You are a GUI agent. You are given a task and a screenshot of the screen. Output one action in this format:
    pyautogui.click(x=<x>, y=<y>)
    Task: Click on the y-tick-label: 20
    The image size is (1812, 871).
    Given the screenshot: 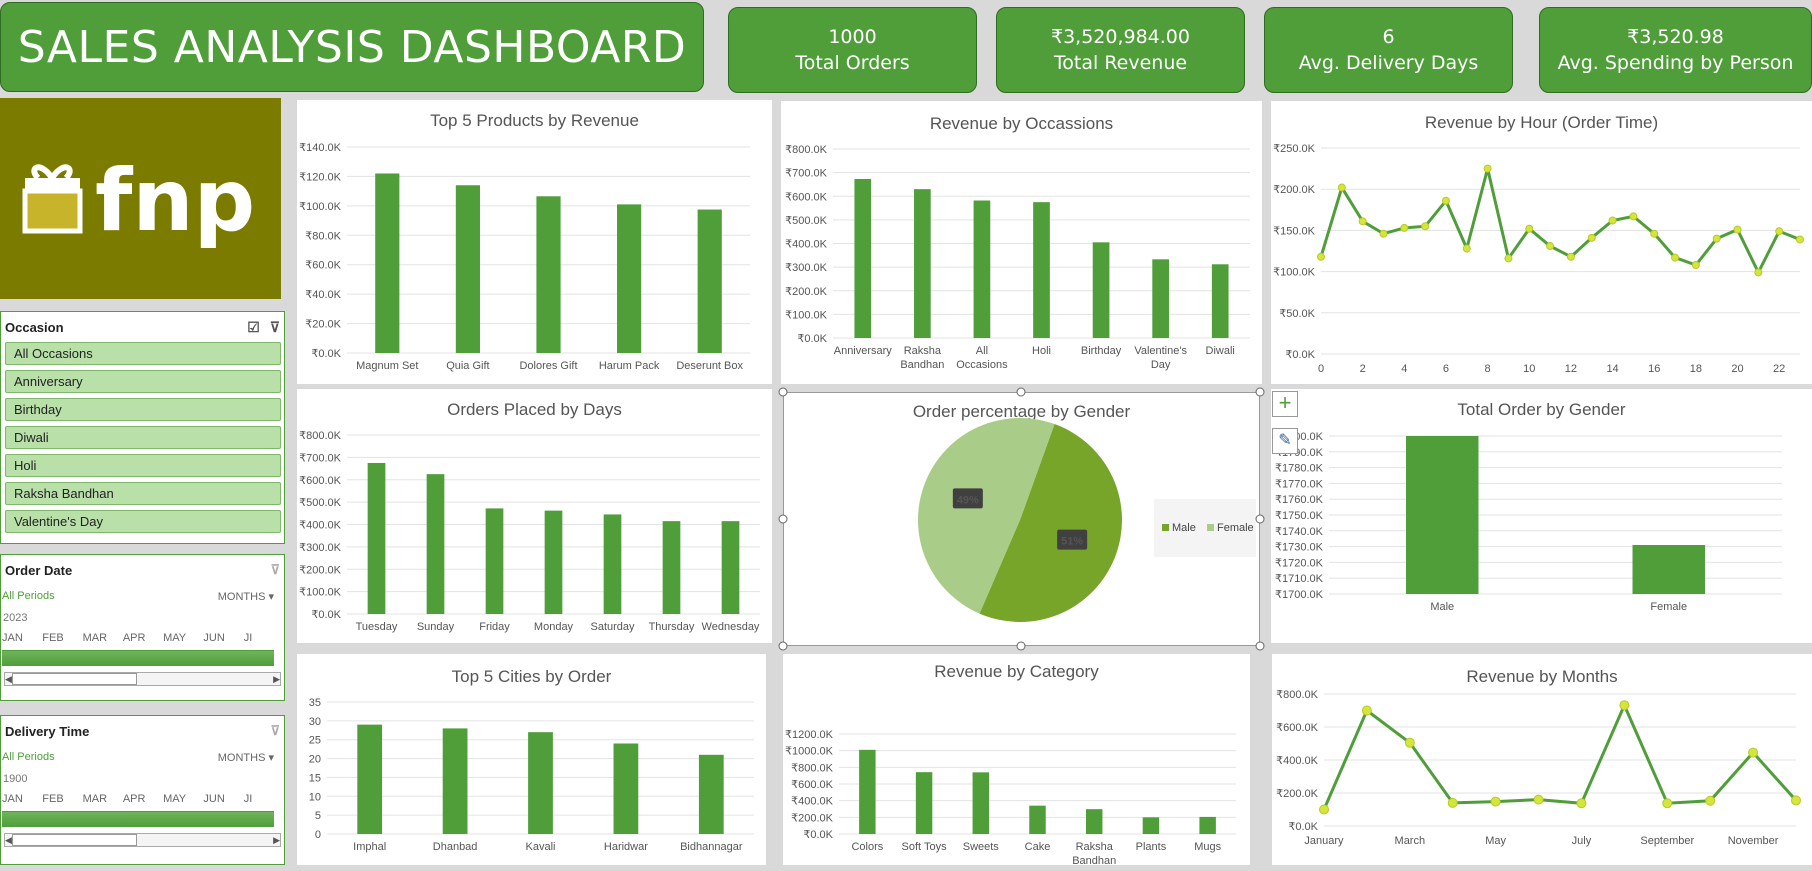 What is the action you would take?
    pyautogui.click(x=315, y=760)
    